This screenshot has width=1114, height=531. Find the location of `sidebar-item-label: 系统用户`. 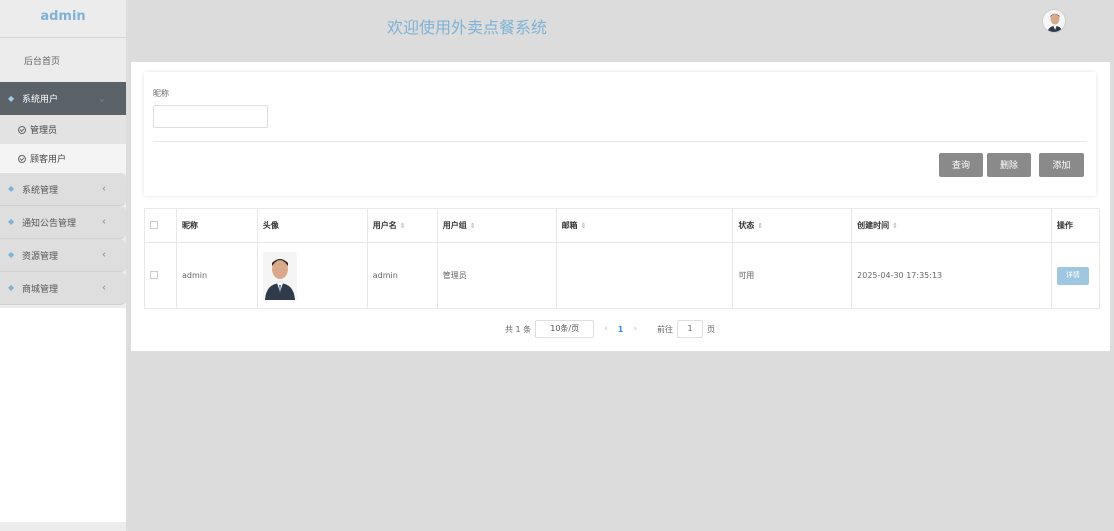

sidebar-item-label: 系统用户 is located at coordinates (40, 100).